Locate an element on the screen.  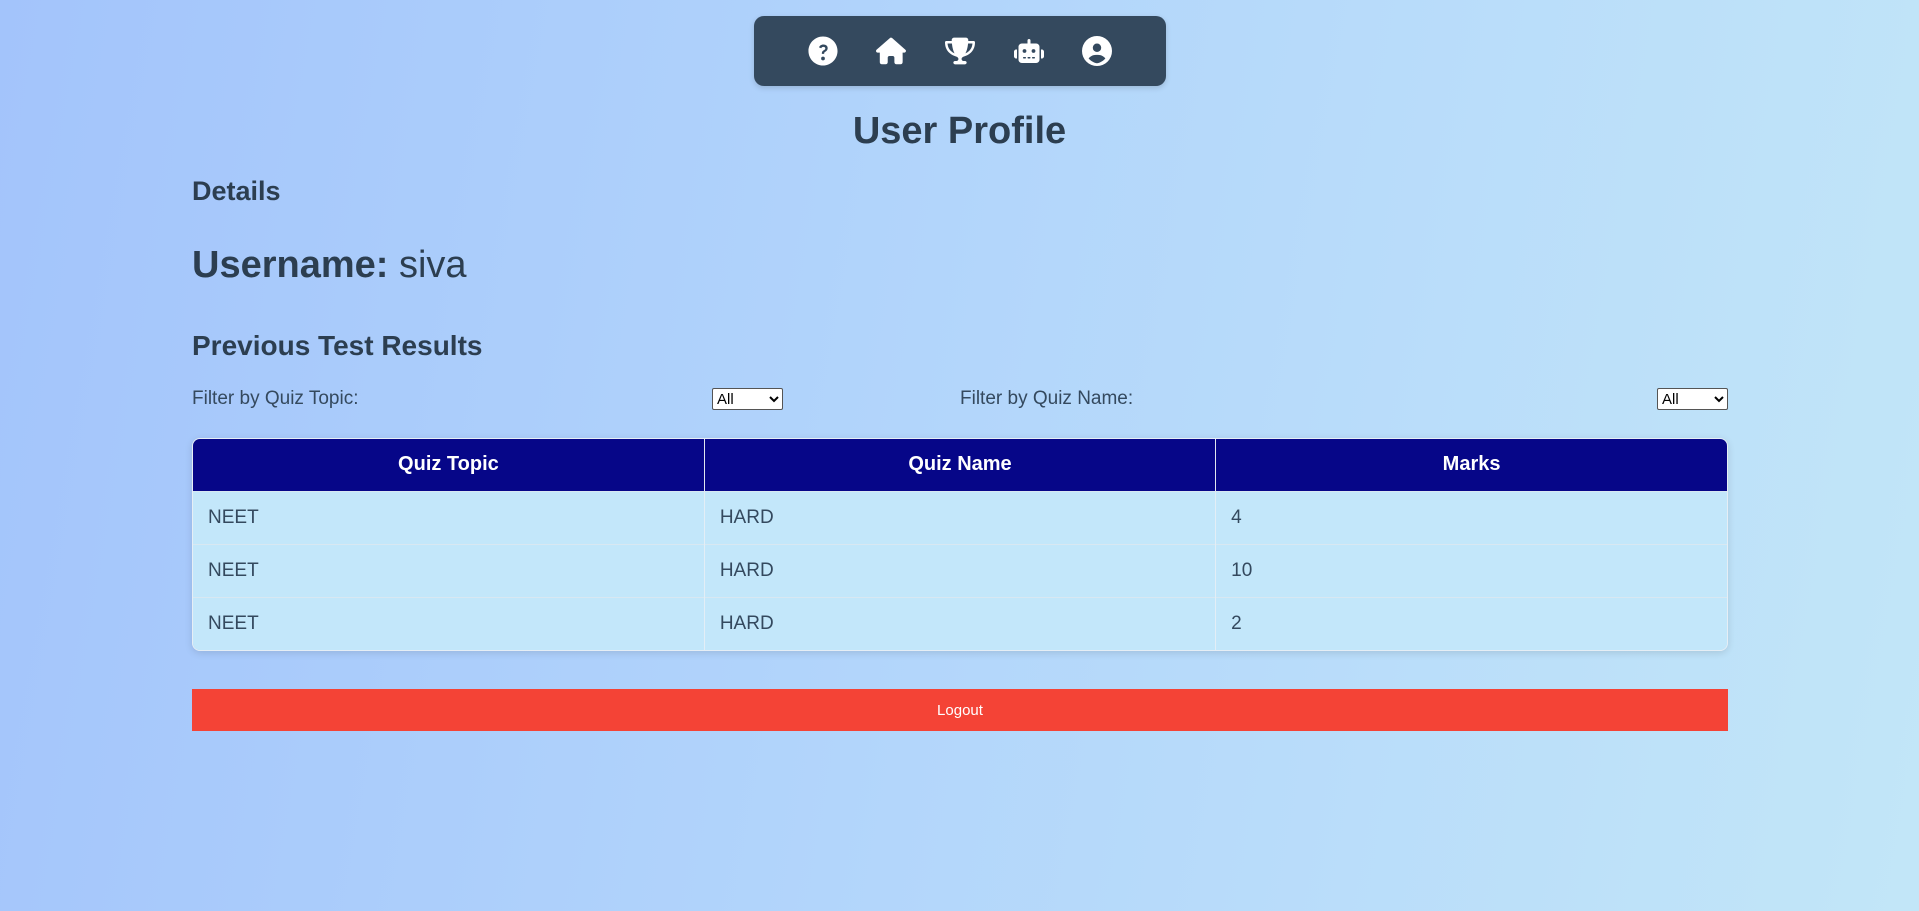
details-heading: Details is located at coordinates (236, 191).